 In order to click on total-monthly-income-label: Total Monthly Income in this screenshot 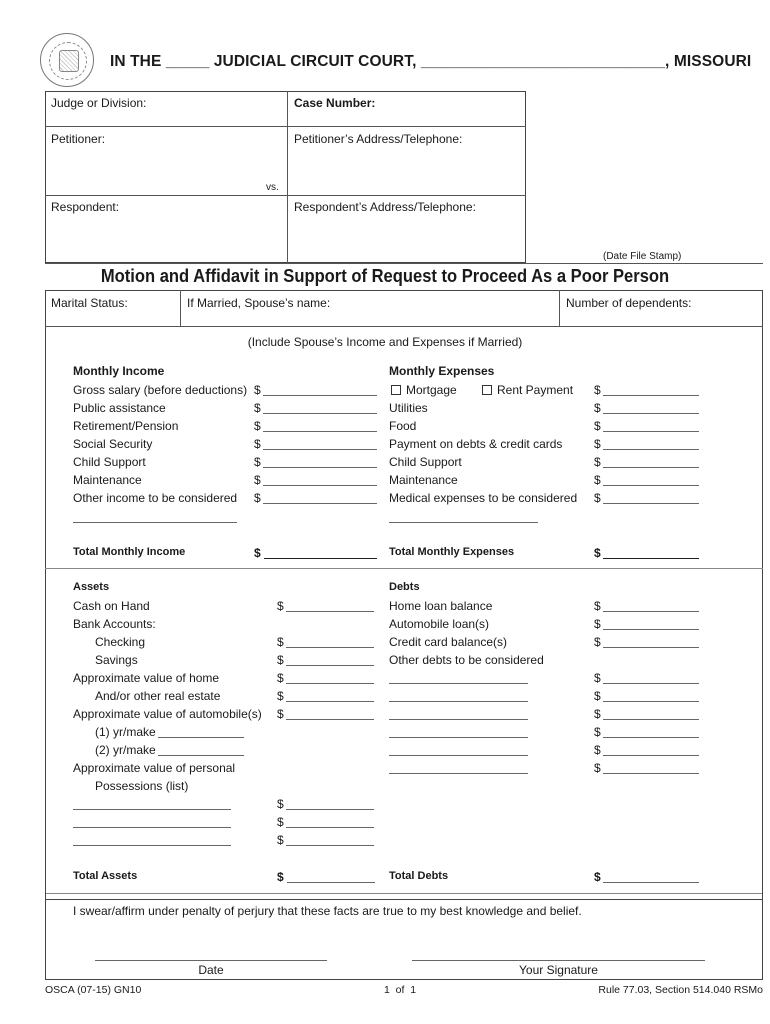, I will do `click(129, 552)`.